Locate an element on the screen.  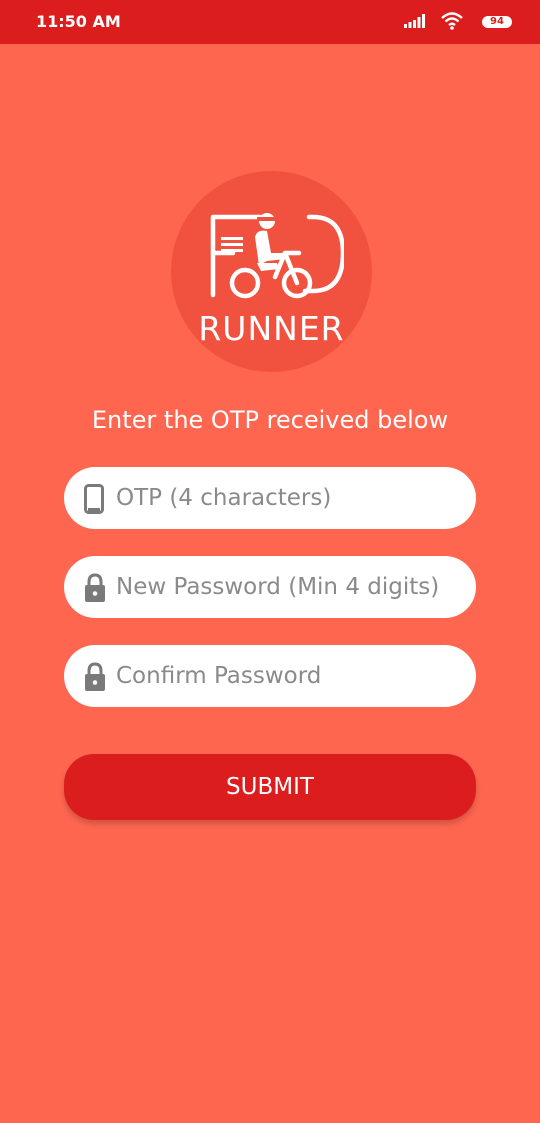
food-runner-logo-icon is located at coordinates (277, 256).